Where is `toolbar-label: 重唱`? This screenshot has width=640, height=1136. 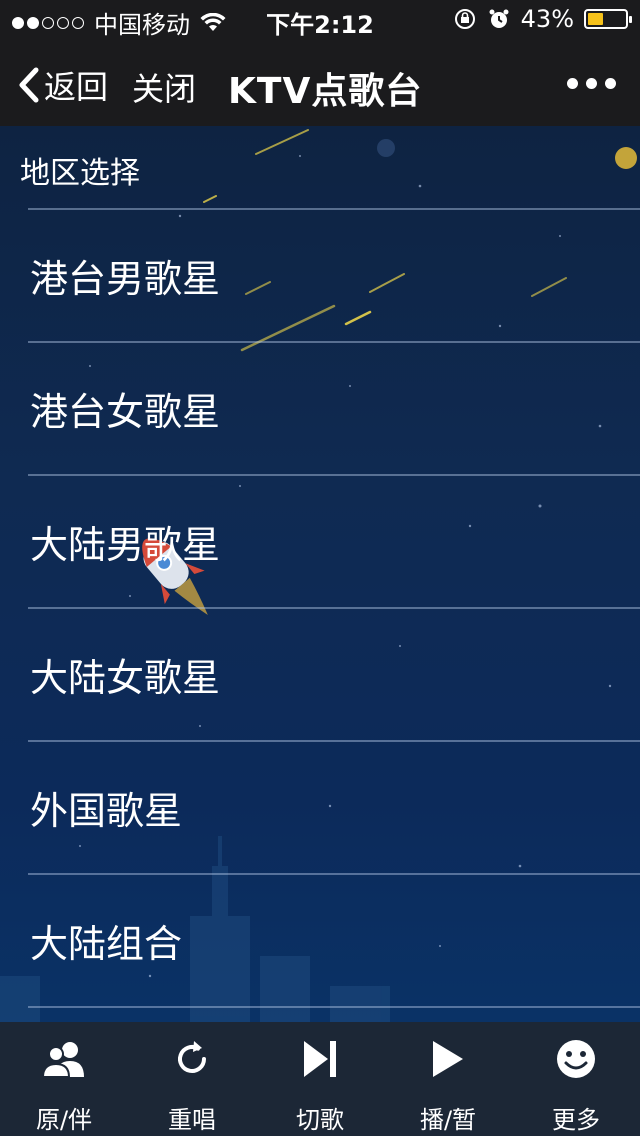
toolbar-label: 重唱 is located at coordinates (192, 1120).